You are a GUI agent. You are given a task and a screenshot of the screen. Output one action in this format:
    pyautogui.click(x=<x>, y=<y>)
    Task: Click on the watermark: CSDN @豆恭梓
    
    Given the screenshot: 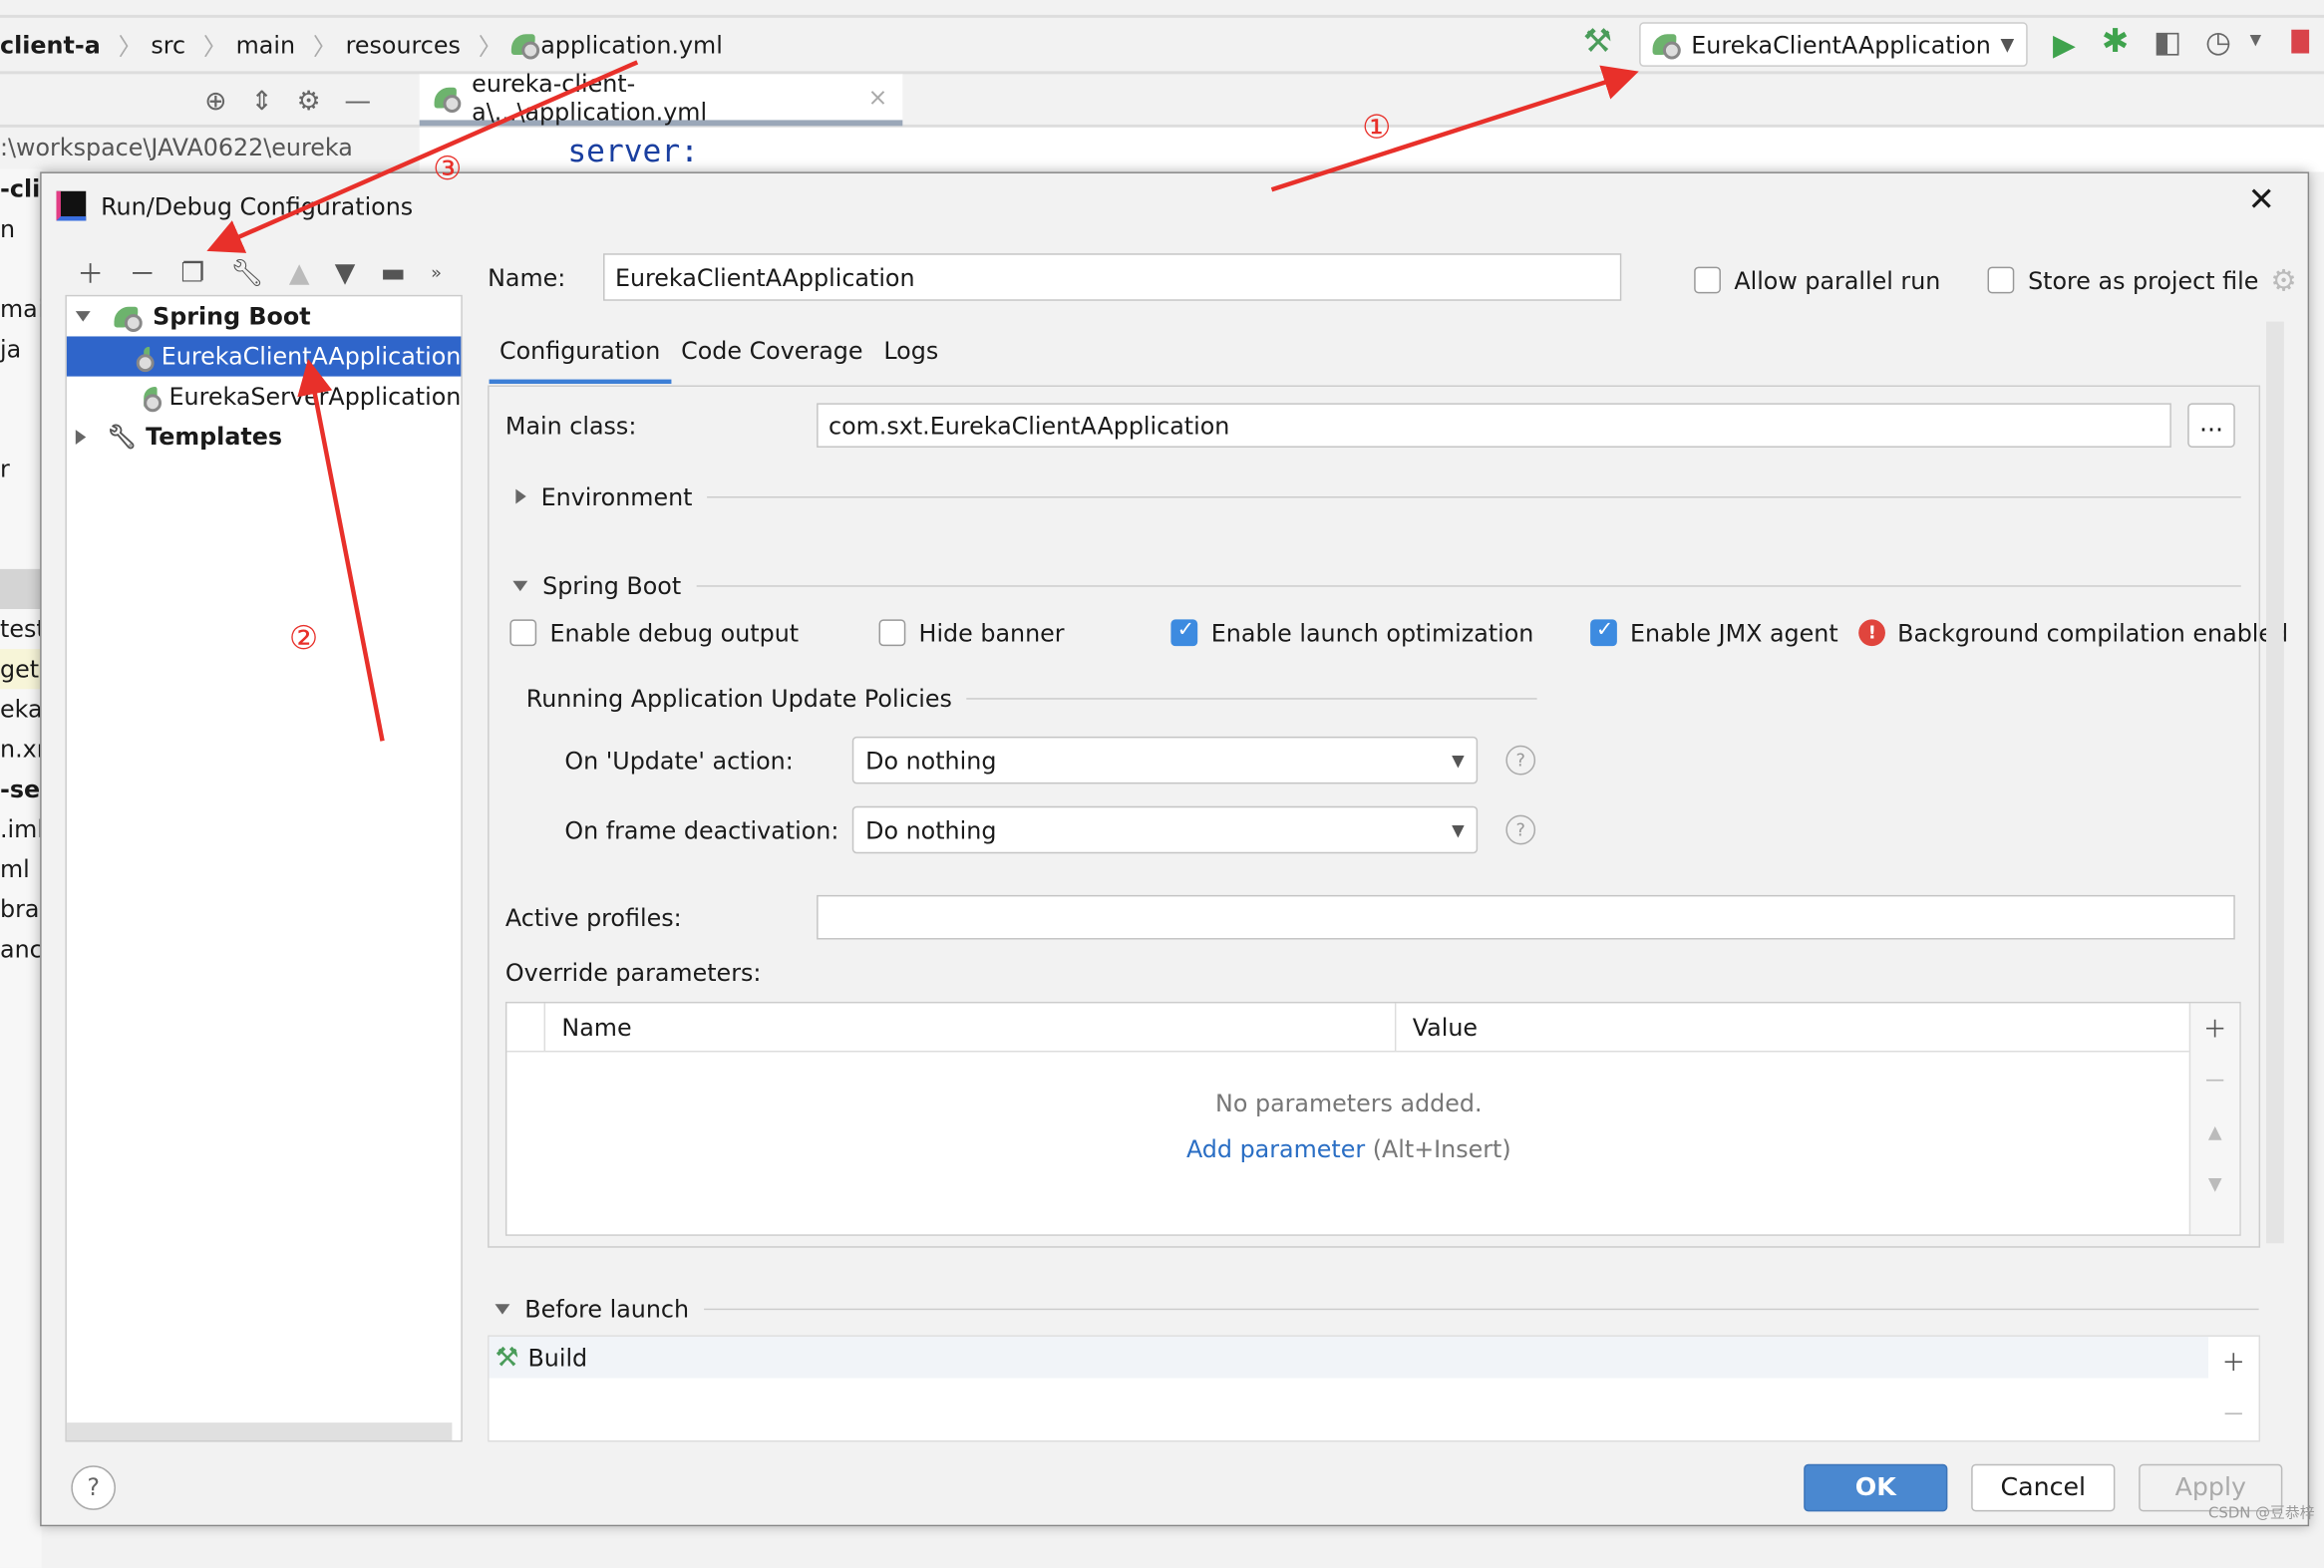 What is the action you would take?
    pyautogui.click(x=2261, y=1513)
    